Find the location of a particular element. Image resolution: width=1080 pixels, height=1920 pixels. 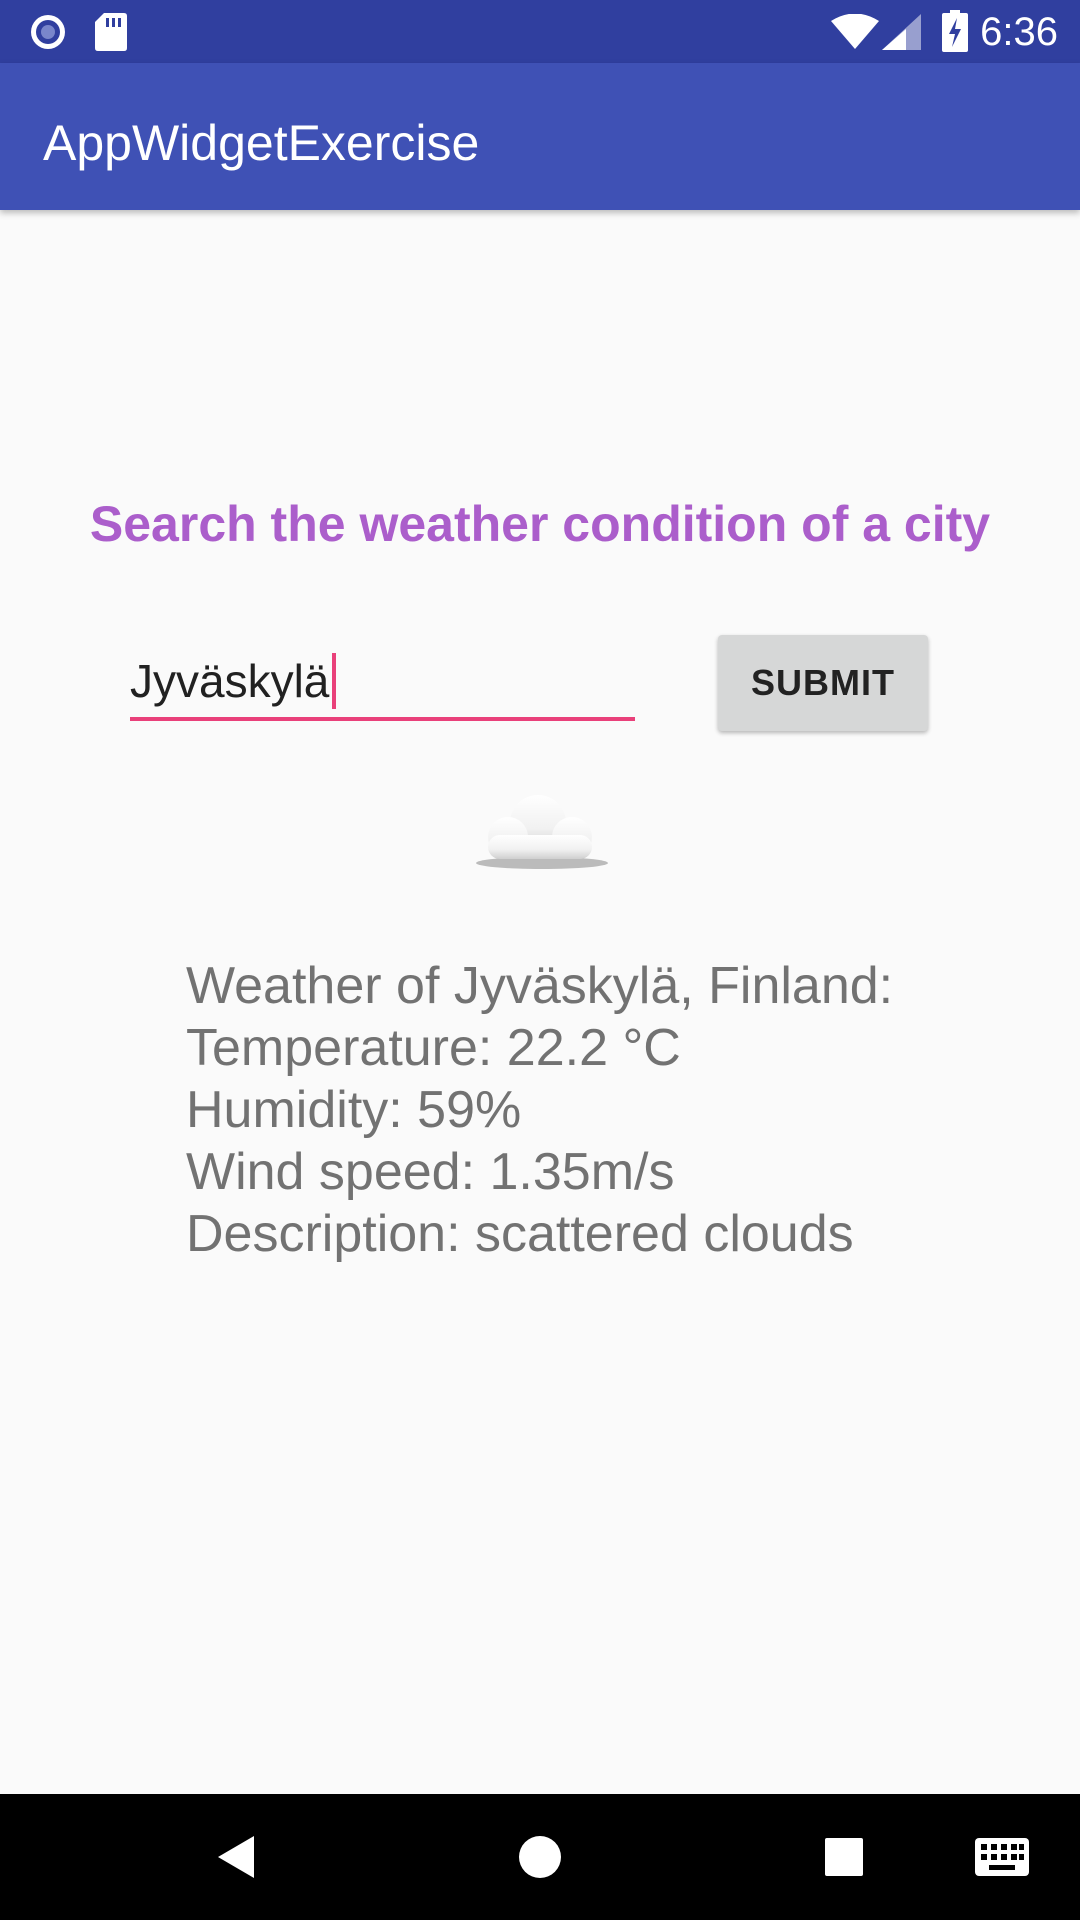

wifi-icon is located at coordinates (855, 34).